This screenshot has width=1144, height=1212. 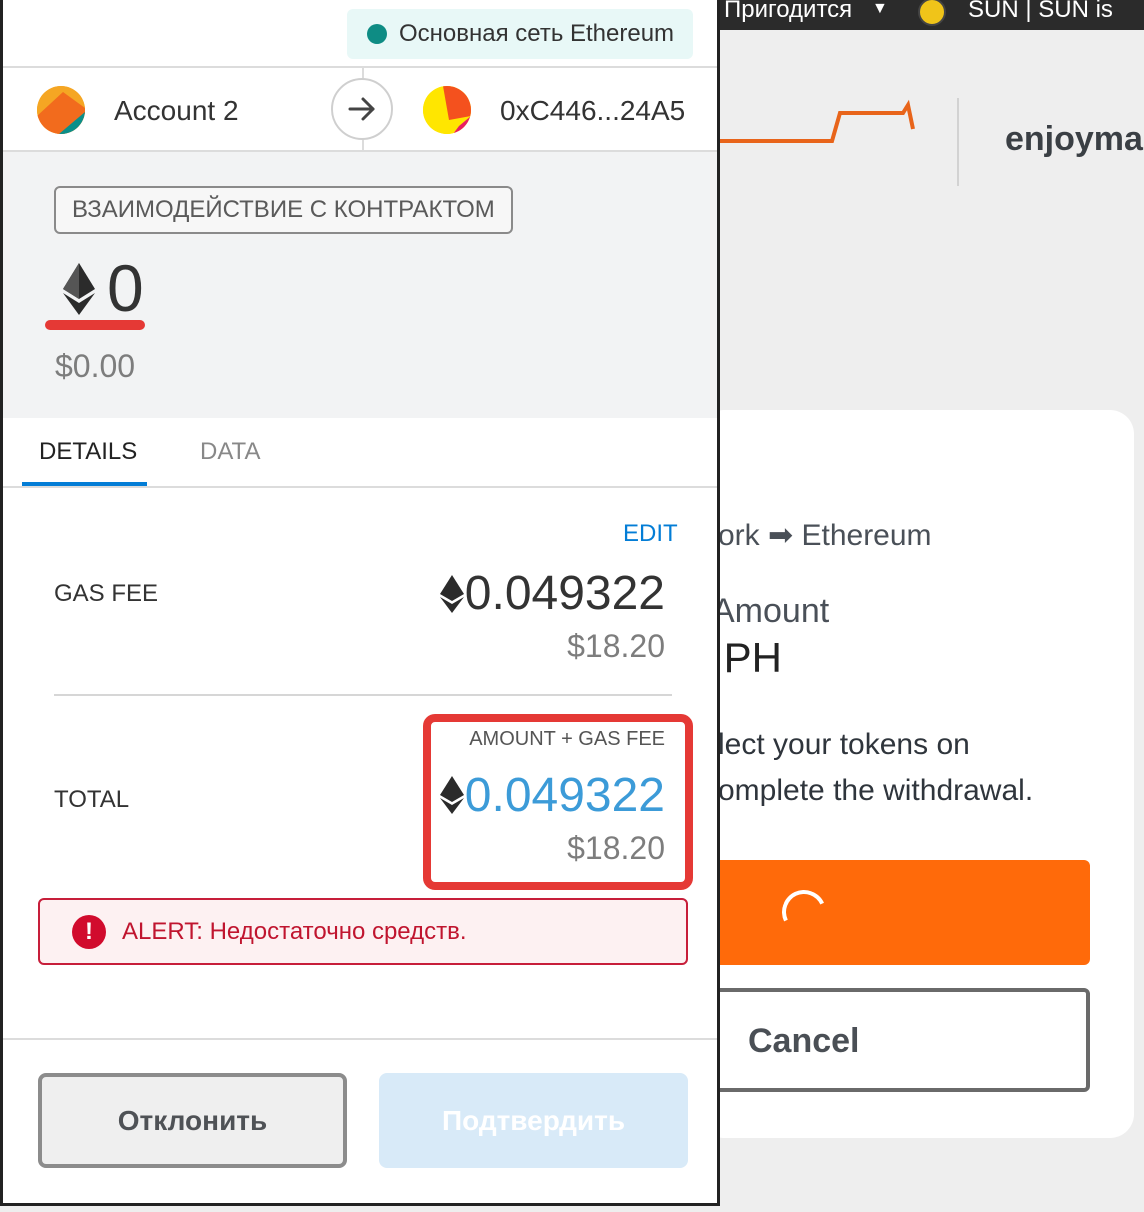 What do you see at coordinates (88, 452) in the screenshot?
I see `tab-details: DETAILS` at bounding box center [88, 452].